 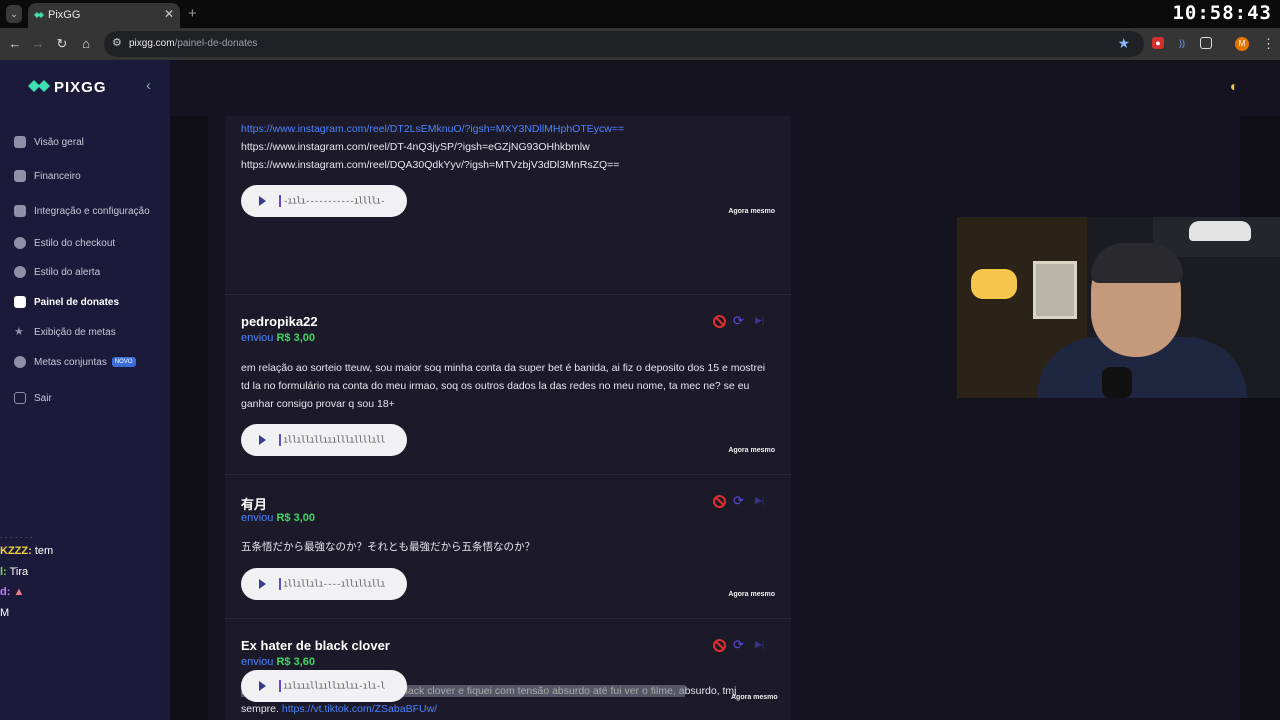 What do you see at coordinates (19, 592) in the screenshot?
I see `chat-emote-icon: ▲` at bounding box center [19, 592].